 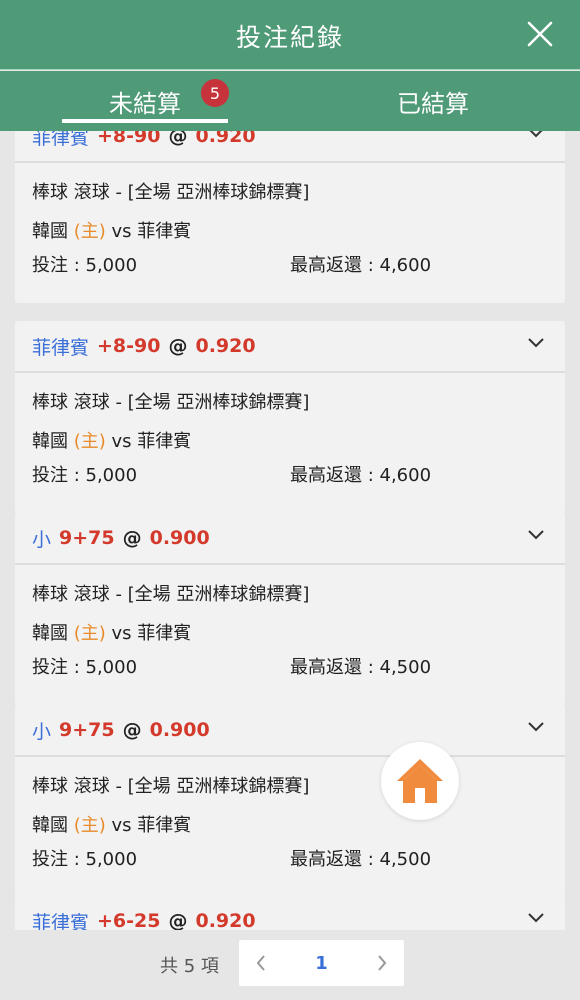 I want to click on next-page-button, so click(x=382, y=963).